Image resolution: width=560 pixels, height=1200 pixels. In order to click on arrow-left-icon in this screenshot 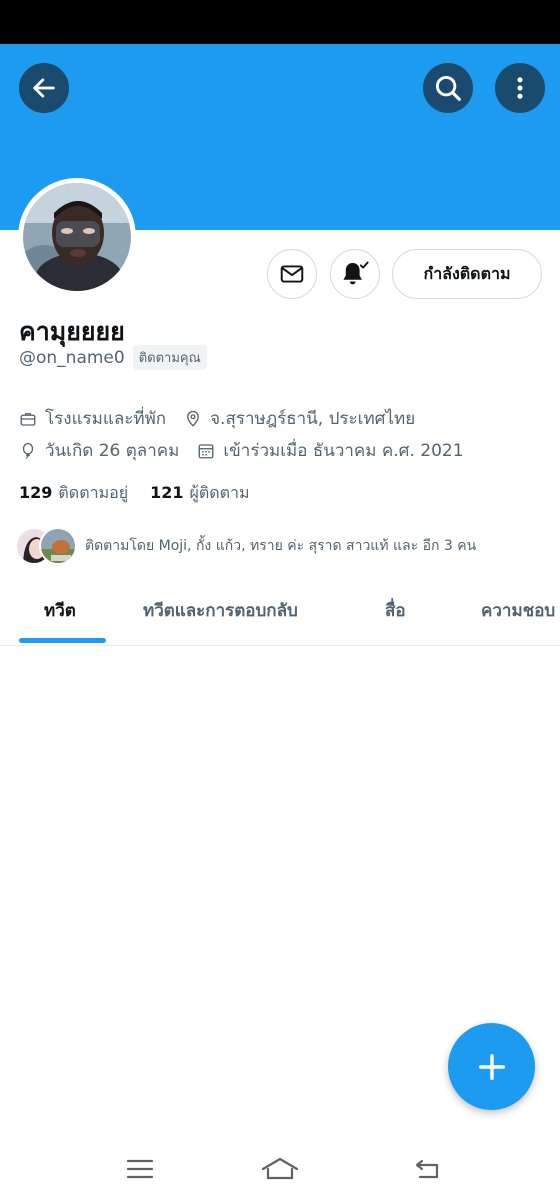, I will do `click(44, 88)`.